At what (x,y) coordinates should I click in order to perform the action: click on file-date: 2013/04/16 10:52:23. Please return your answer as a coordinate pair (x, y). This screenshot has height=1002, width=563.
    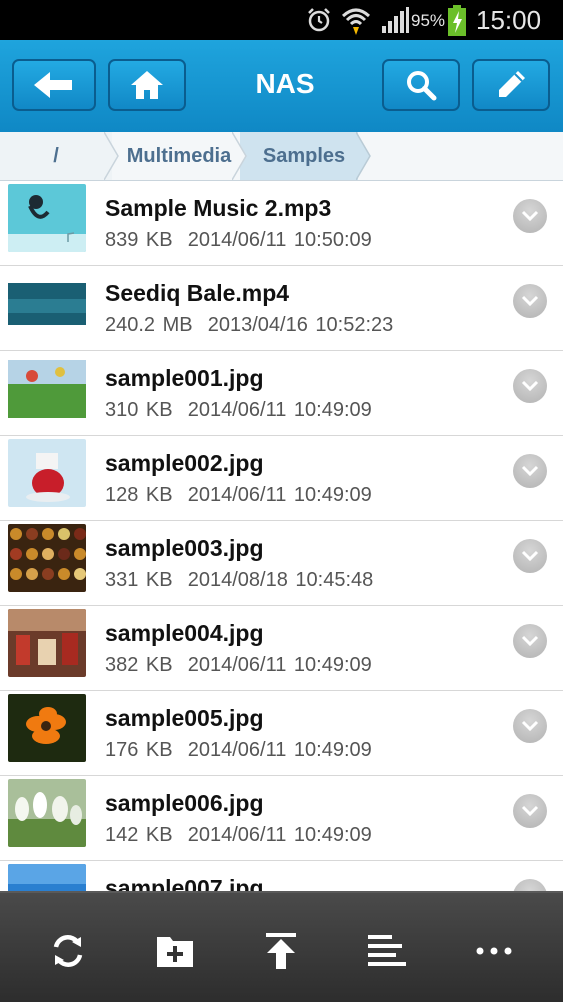
    Looking at the image, I should click on (300, 325).